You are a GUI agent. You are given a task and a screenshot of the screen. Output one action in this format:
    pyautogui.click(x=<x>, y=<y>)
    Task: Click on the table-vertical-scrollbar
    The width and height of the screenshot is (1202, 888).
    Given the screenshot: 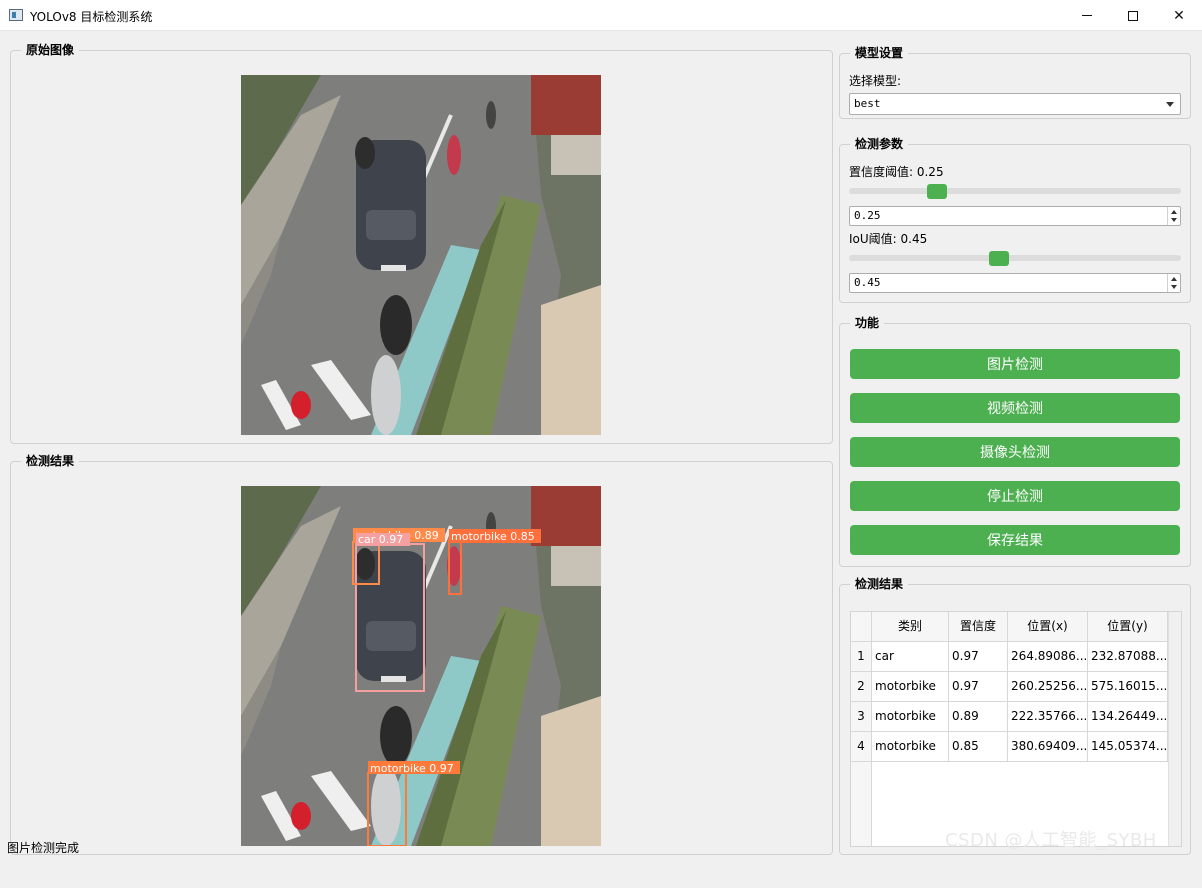 What is the action you would take?
    pyautogui.click(x=1174, y=729)
    